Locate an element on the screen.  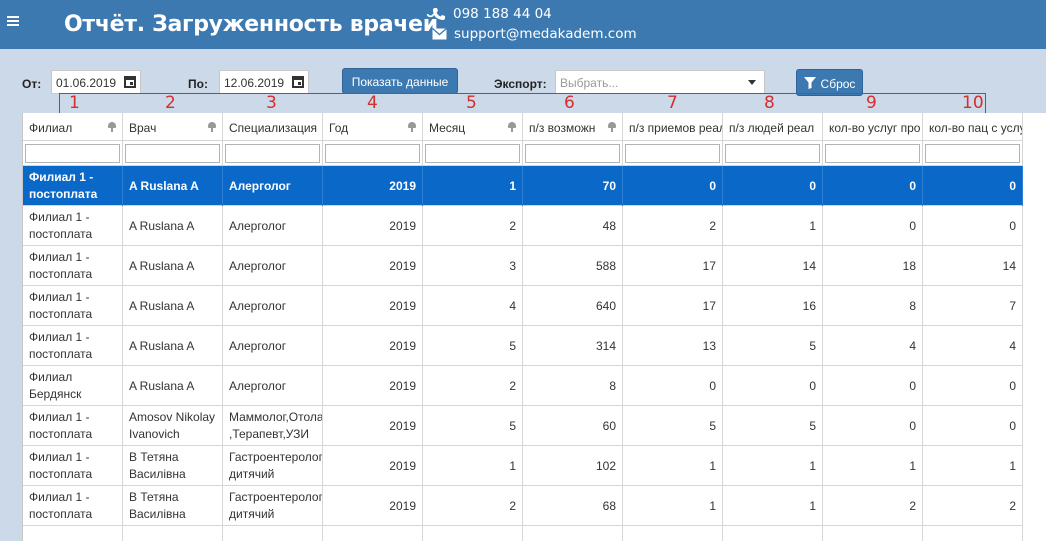
table-cell: 8 is located at coordinates (573, 386).